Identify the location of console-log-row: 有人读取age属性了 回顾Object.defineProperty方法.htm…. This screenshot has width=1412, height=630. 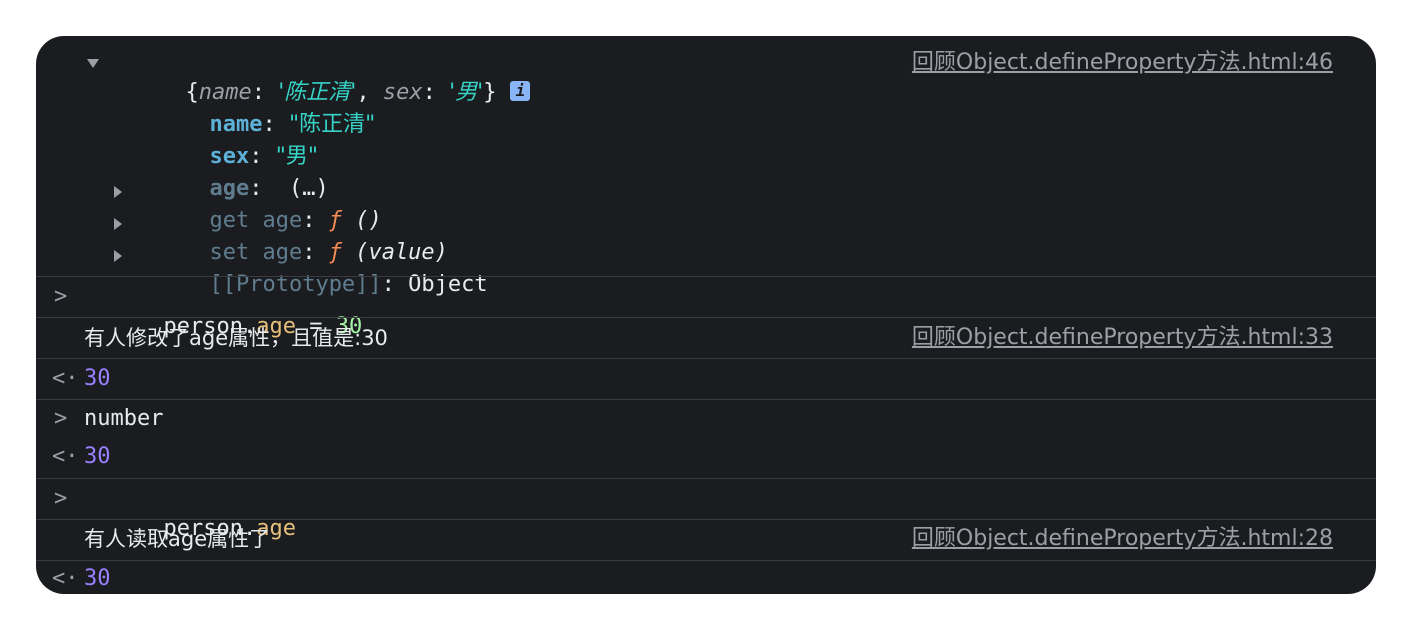
(706, 540).